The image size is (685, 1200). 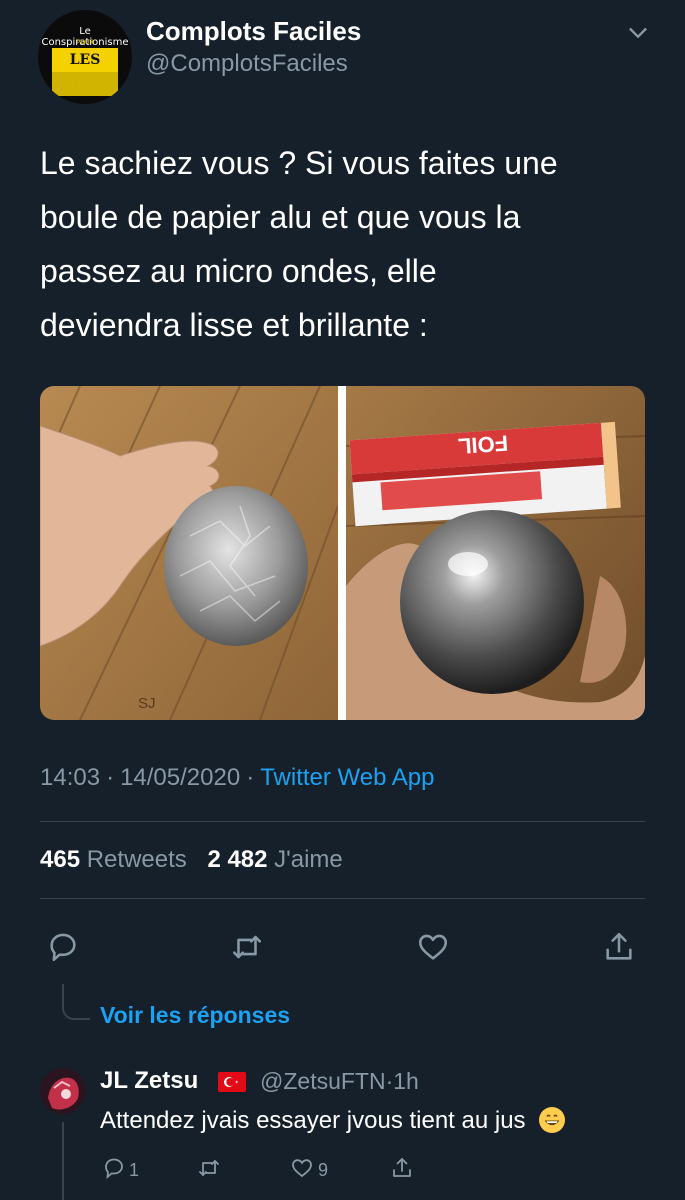 I want to click on reply-avatar-image, so click(x=63, y=1091).